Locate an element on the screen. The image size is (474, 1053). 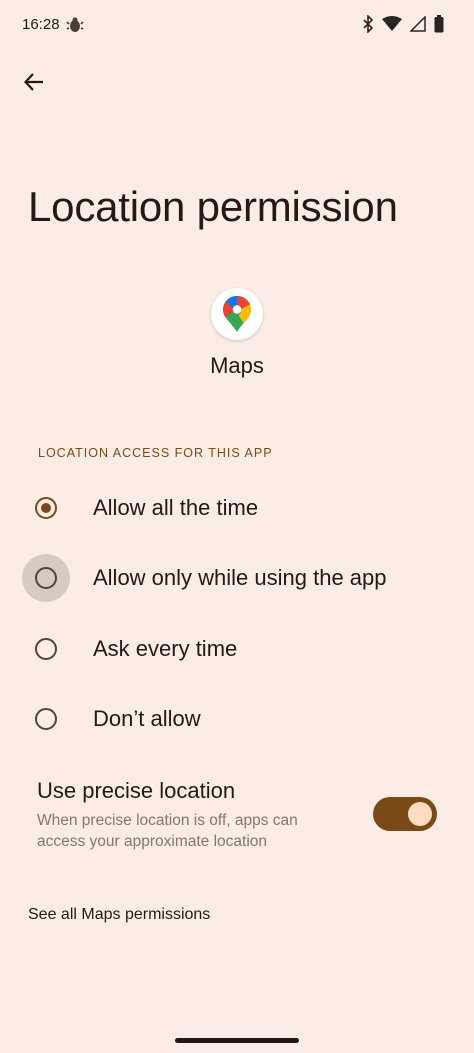
app-name: Maps is located at coordinates (237, 365).